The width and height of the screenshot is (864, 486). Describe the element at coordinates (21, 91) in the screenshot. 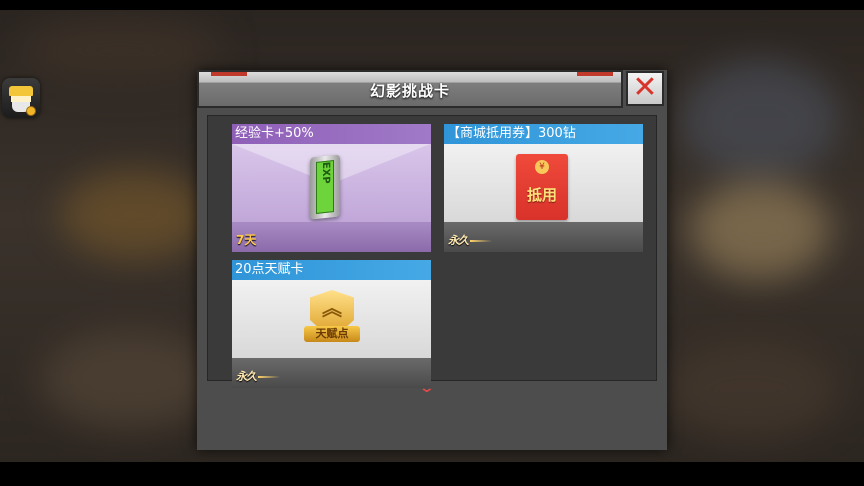

I see `hat-icon` at that location.